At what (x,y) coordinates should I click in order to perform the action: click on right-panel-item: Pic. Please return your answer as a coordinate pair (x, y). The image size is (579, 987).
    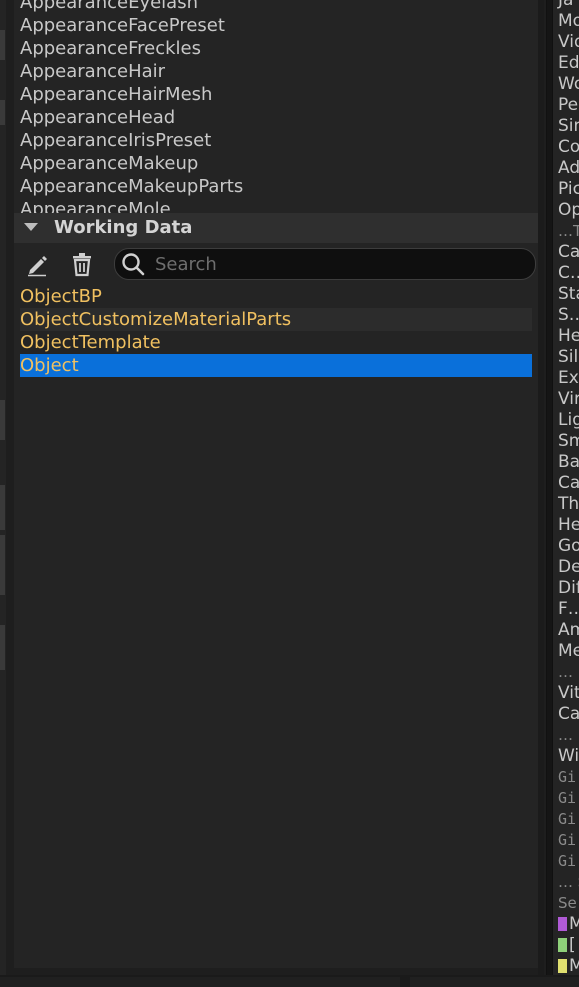
    Looking at the image, I should click on (568, 189).